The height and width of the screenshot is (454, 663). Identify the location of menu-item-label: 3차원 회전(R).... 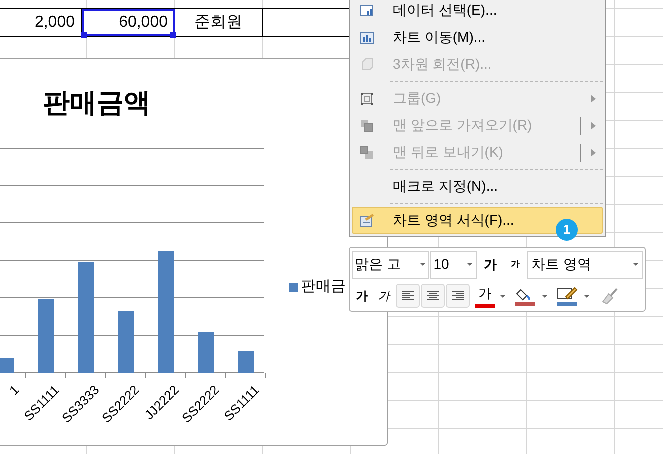
(442, 64).